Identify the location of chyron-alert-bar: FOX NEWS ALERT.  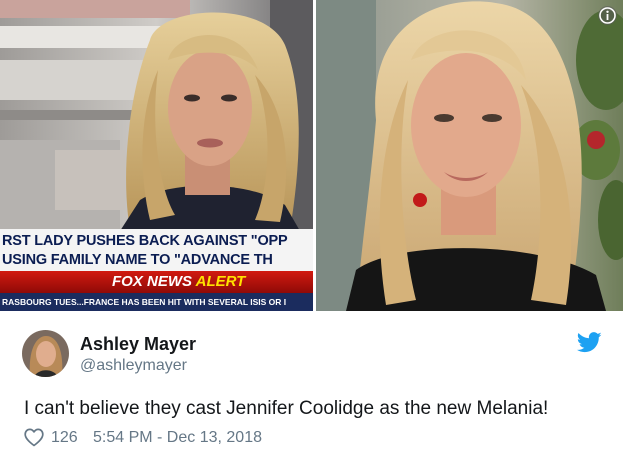
(156, 282).